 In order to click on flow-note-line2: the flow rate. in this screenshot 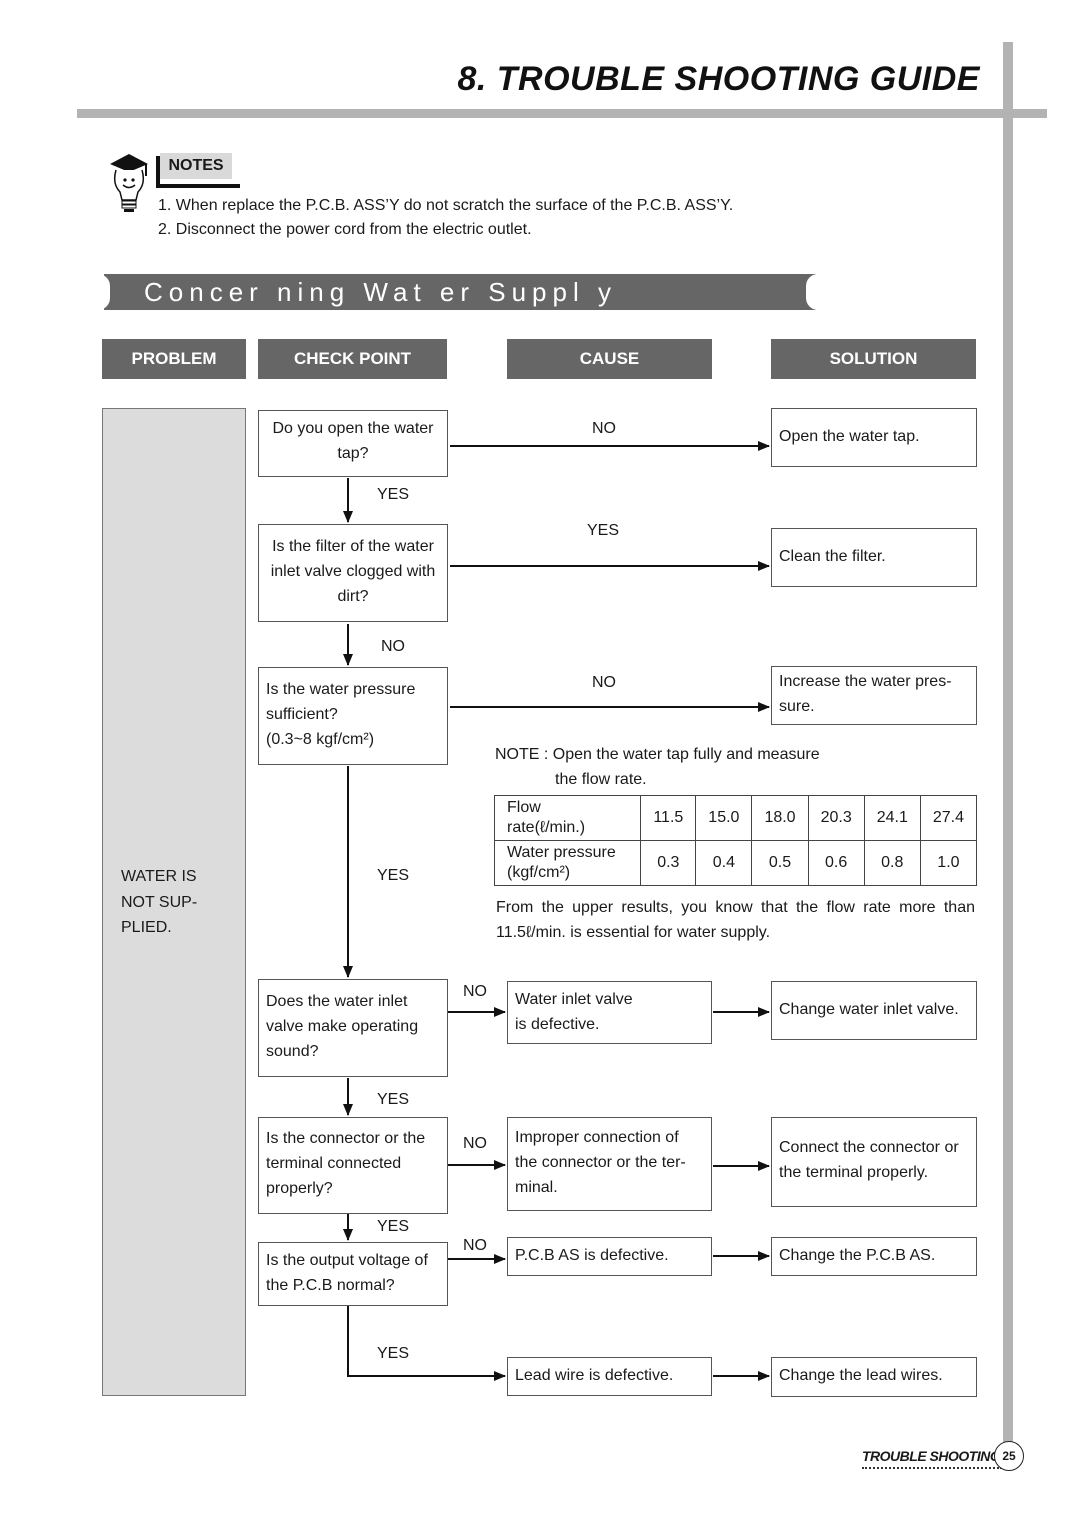, I will do `click(601, 779)`.